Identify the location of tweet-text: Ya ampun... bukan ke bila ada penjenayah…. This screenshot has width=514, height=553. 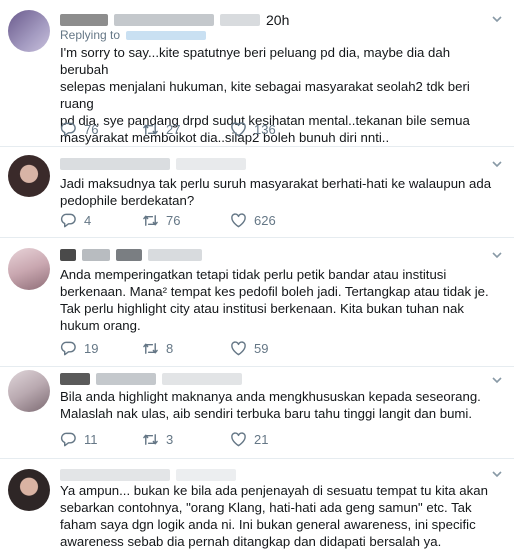
(274, 516).